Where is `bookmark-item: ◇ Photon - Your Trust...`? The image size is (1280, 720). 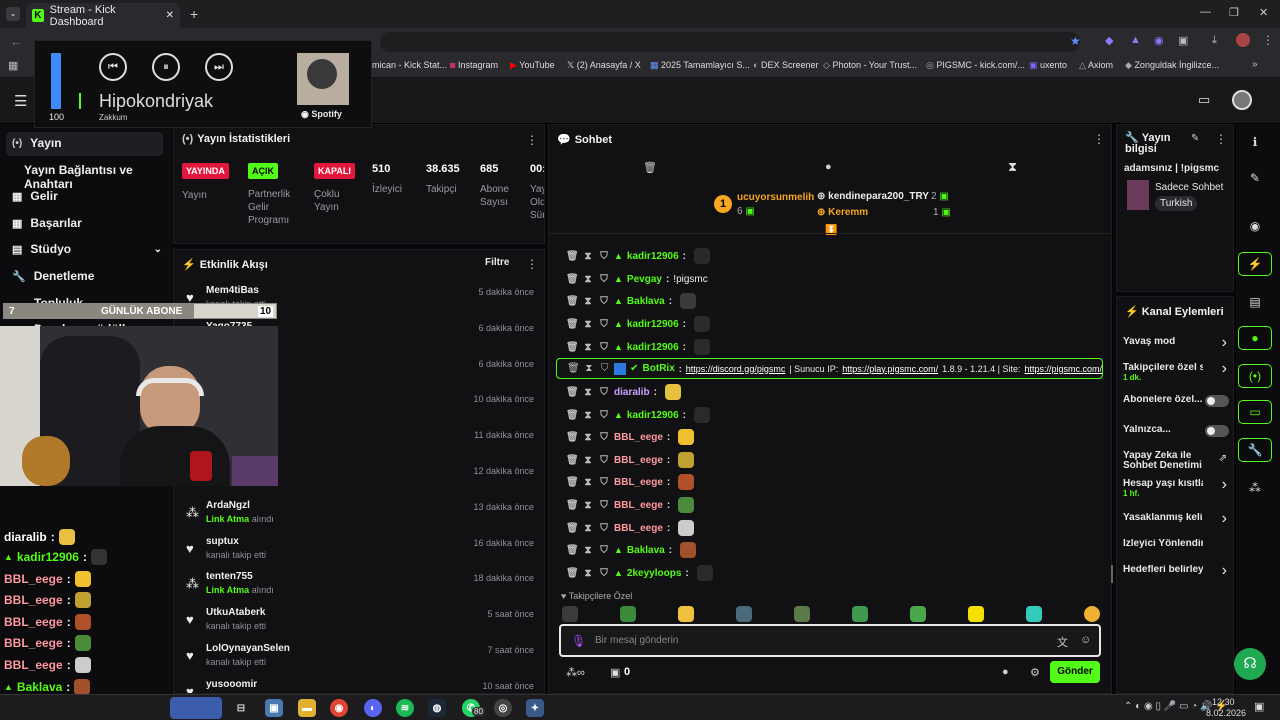
bookmark-item: ◇ Photon - Your Trust... is located at coordinates (870, 65).